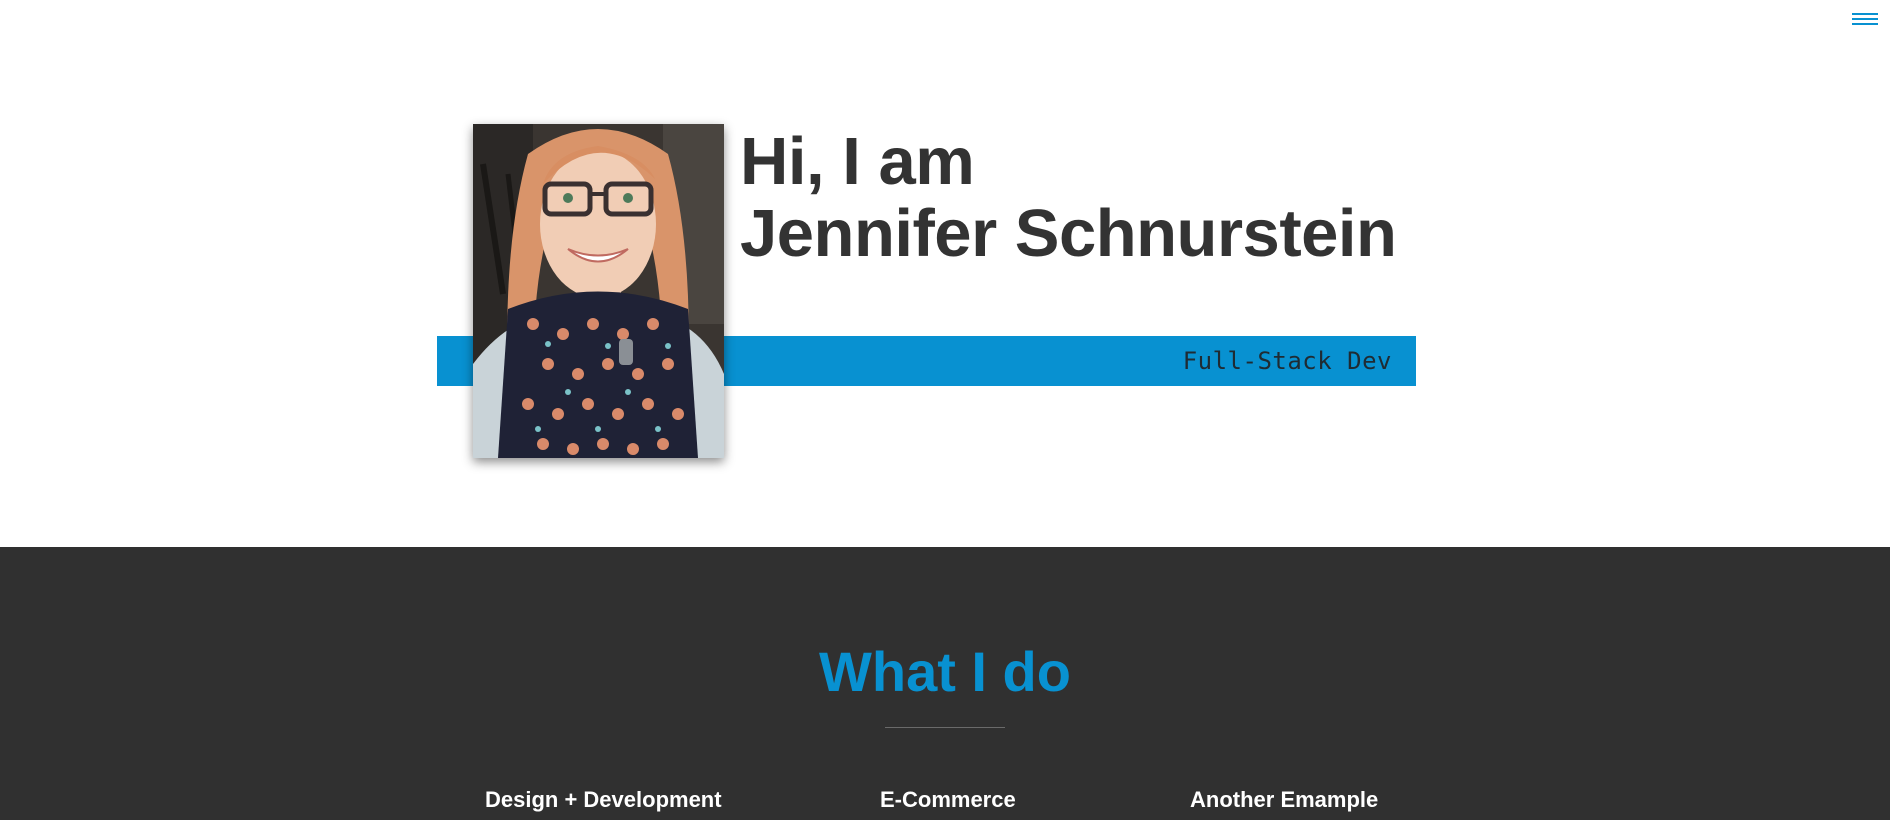  Describe the element at coordinates (1284, 799) in the screenshot. I see `service-item-another-example: Another Emample` at that location.